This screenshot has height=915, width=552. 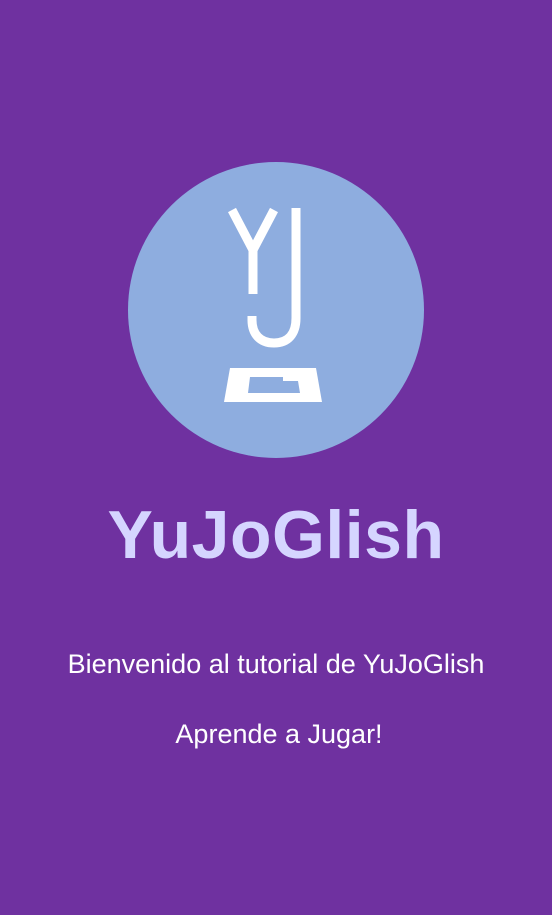 What do you see at coordinates (276, 535) in the screenshot?
I see `app-name-title: YuJoGlish` at bounding box center [276, 535].